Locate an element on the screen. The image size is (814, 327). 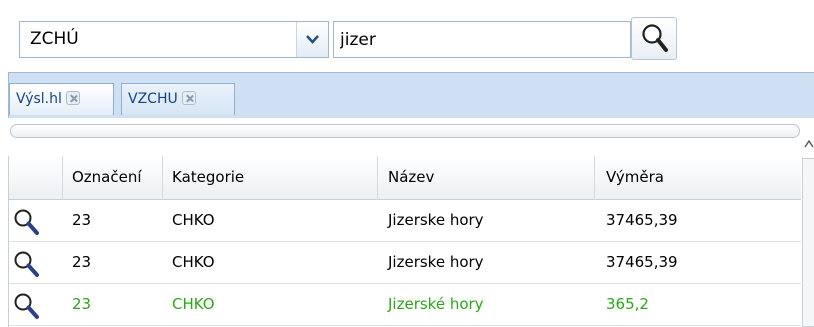
tab-vysl-hl: Výsl.hl is located at coordinates (61, 99).